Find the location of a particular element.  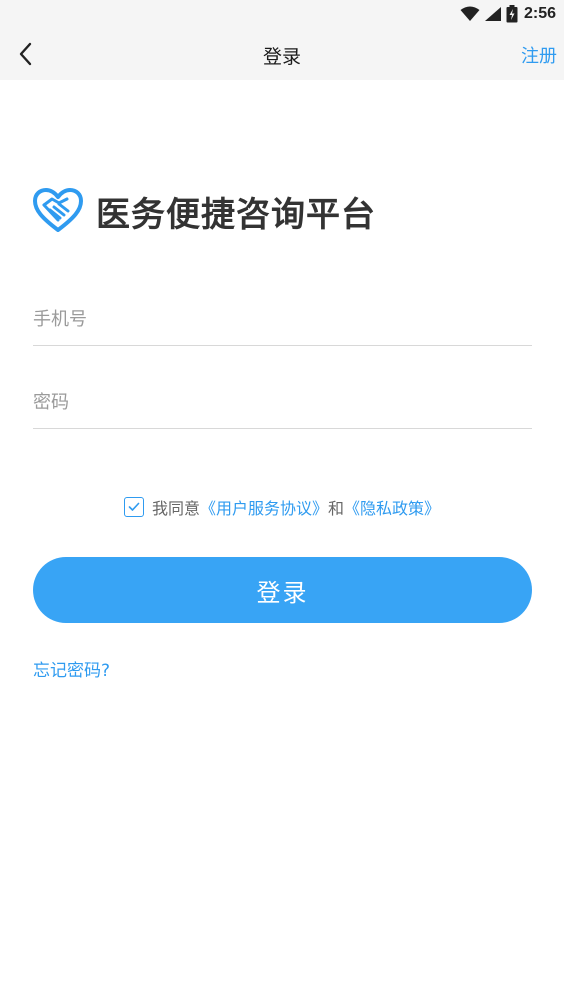

privacy-policy-link: 《隐私政策》 is located at coordinates (392, 507).